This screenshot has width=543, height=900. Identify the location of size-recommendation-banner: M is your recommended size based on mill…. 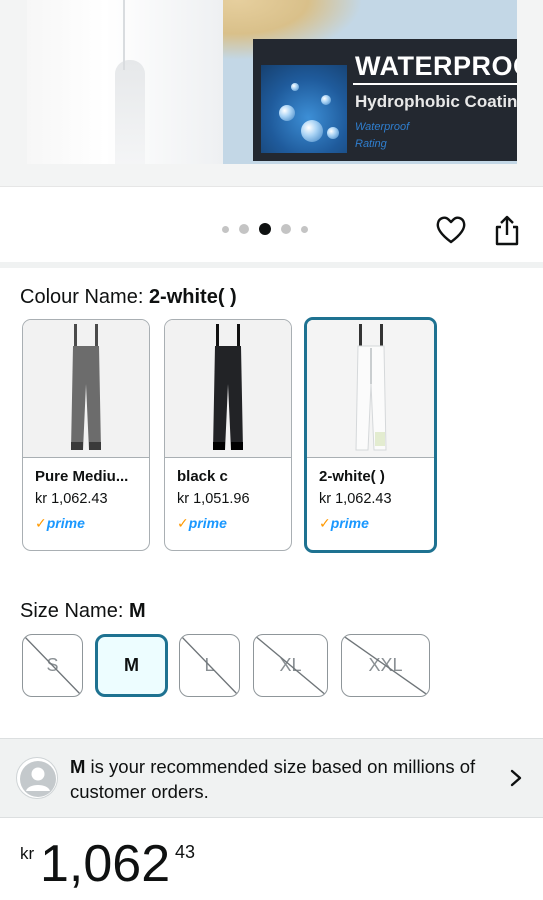
(271, 778).